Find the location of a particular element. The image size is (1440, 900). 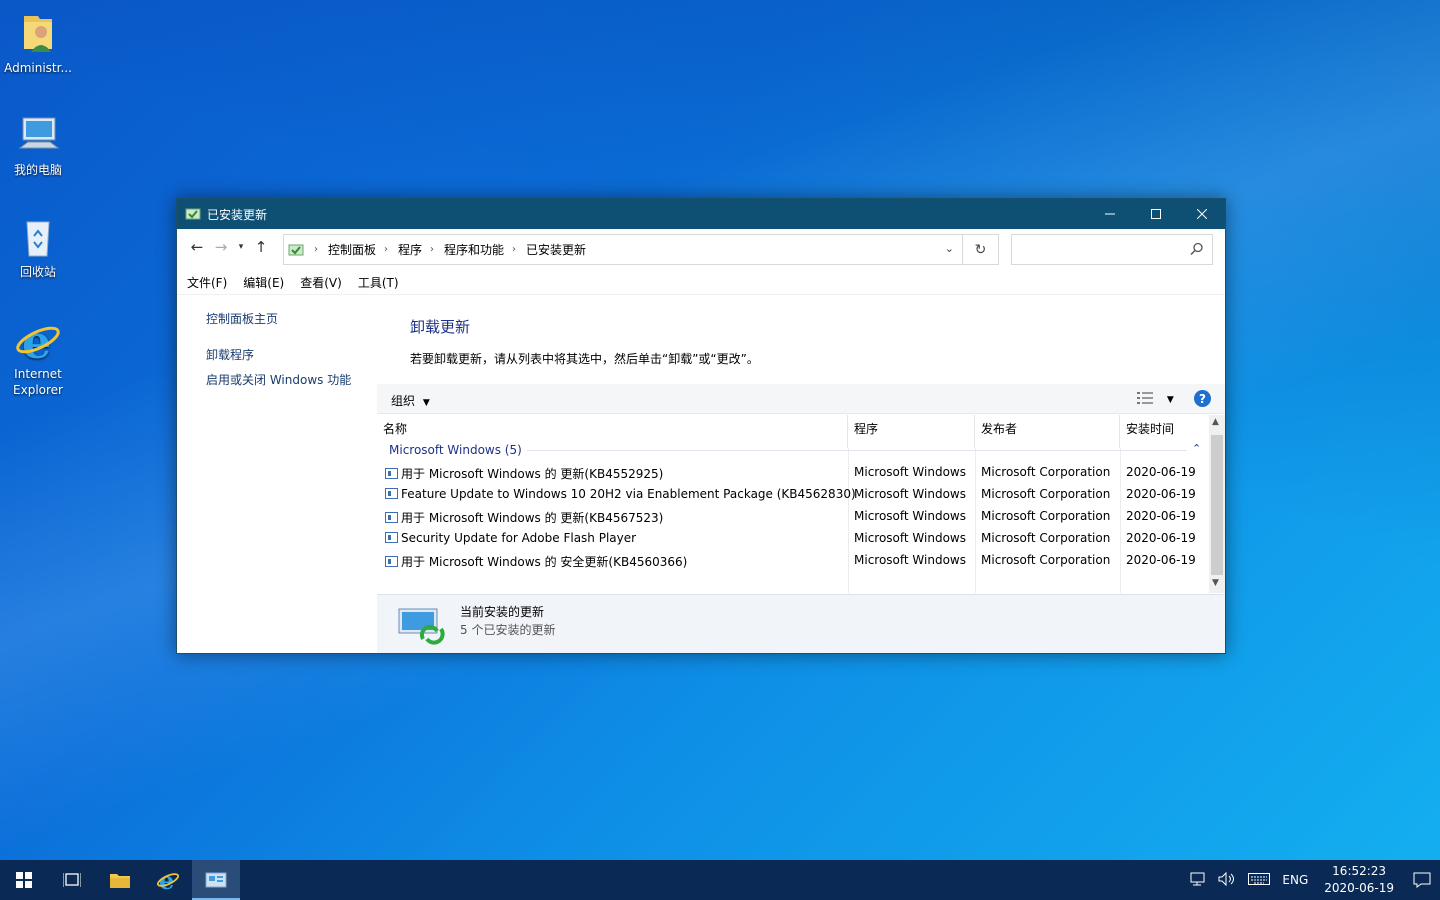

menu-view: 查看(V) is located at coordinates (321, 282).